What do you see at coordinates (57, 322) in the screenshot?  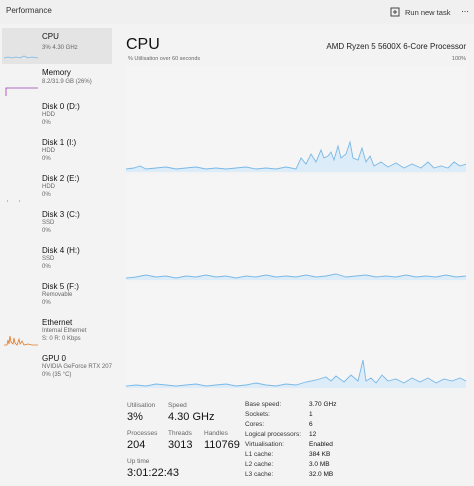 I see `sidebar-item-label: Ethernet` at bounding box center [57, 322].